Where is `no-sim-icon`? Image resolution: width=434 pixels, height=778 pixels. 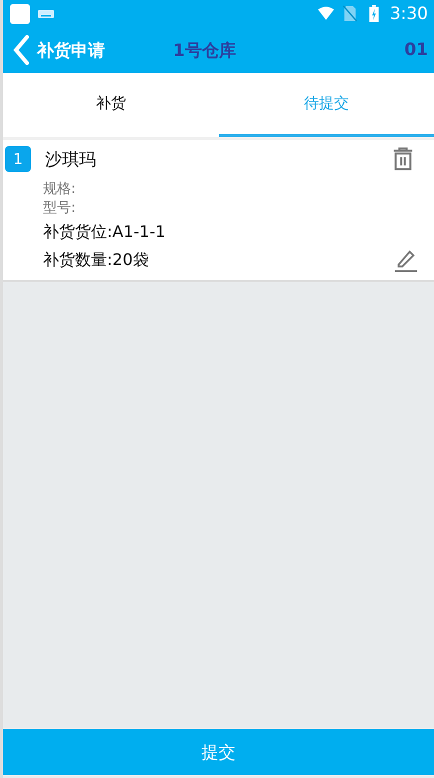
no-sim-icon is located at coordinates (350, 13).